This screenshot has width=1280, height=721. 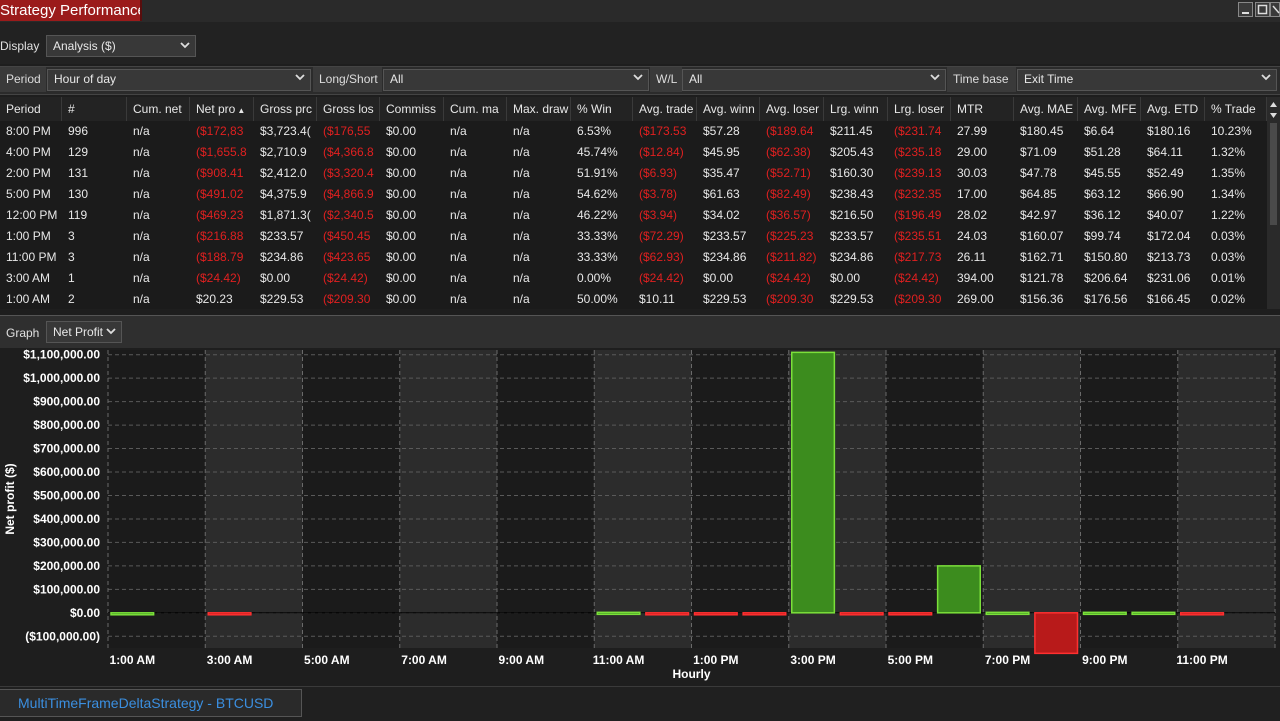 What do you see at coordinates (975, 278) in the screenshot?
I see `table-cell: 394.00` at bounding box center [975, 278].